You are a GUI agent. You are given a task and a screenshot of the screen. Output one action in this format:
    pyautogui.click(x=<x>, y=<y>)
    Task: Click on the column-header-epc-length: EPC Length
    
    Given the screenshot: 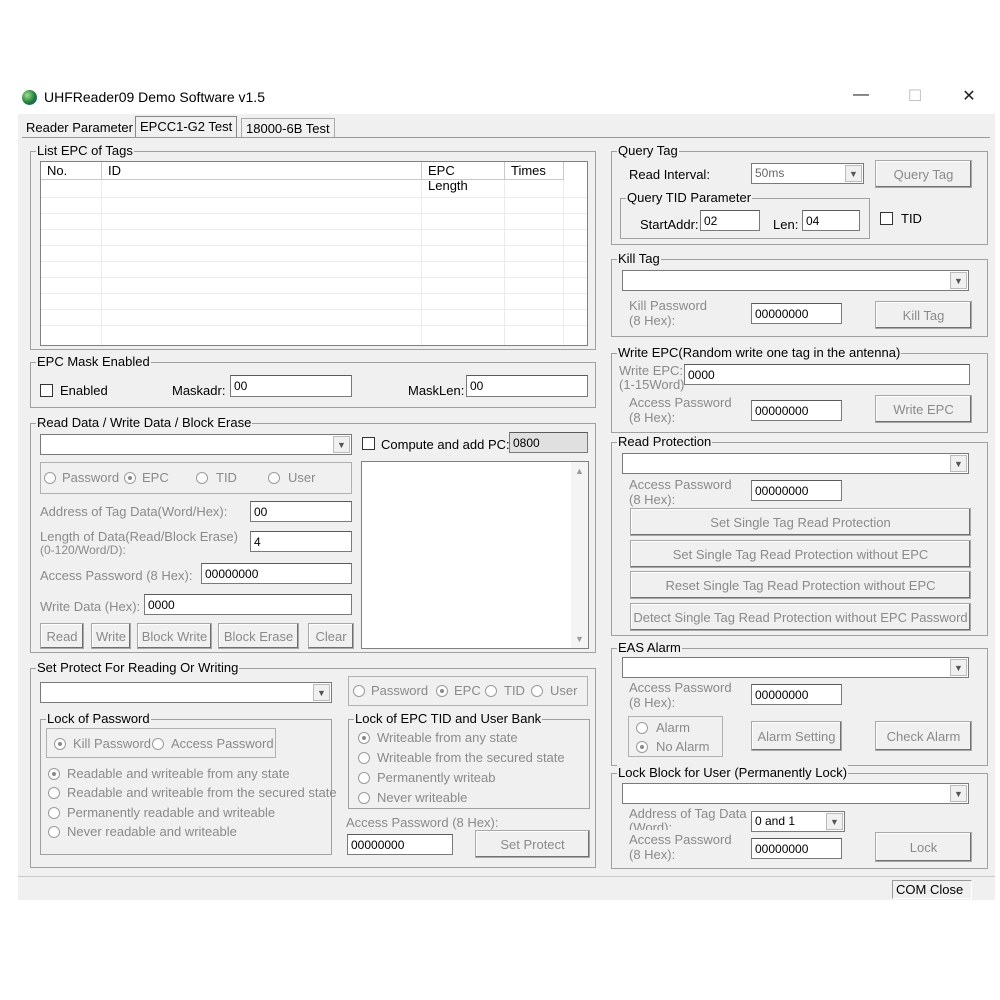 What is the action you would take?
    pyautogui.click(x=463, y=177)
    